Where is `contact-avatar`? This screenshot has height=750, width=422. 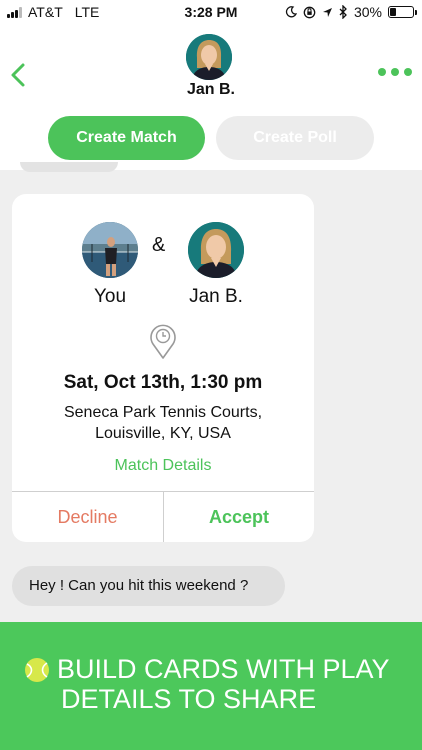
contact-avatar is located at coordinates (209, 57).